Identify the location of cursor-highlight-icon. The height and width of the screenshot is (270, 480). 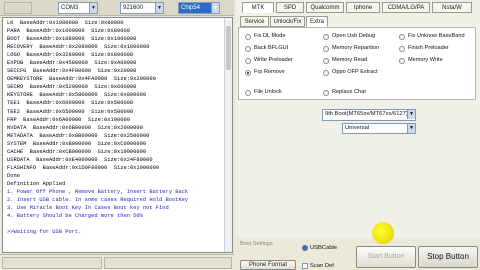
(383, 233).